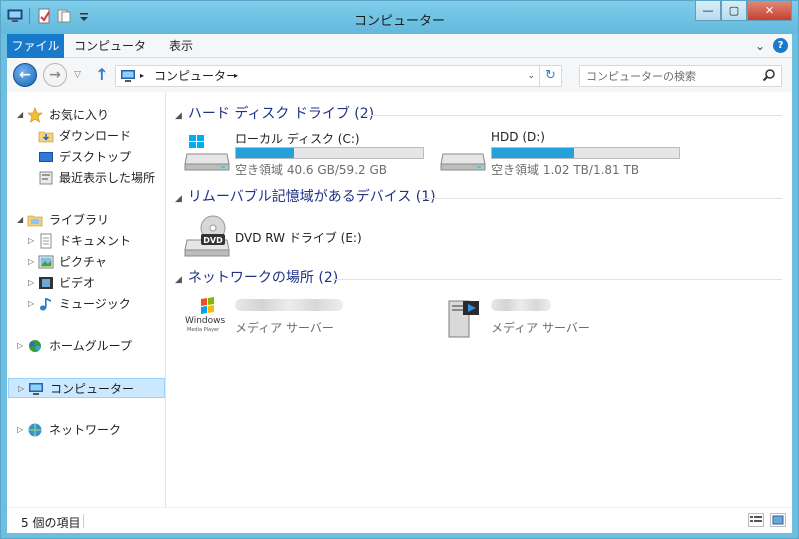 This screenshot has height=539, width=799. What do you see at coordinates (86, 388) in the screenshot?
I see `nav-item-computer: ▷ コンピューター` at bounding box center [86, 388].